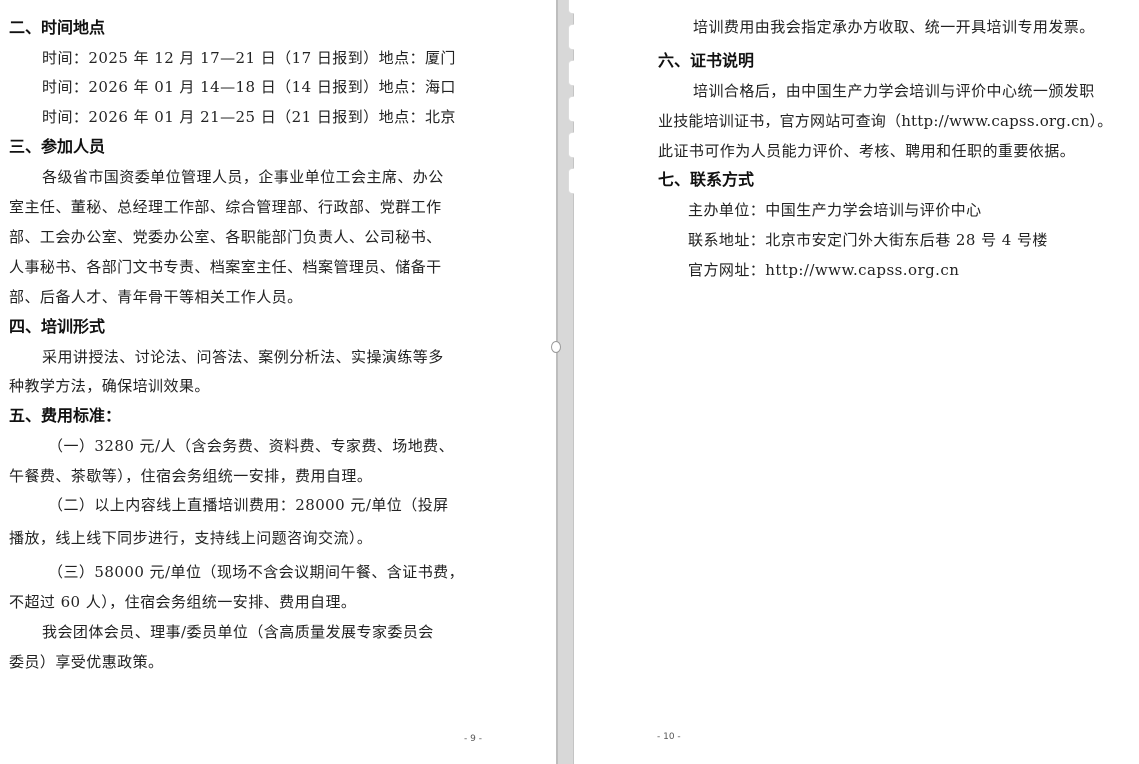 The width and height of the screenshot is (1139, 764). Describe the element at coordinates (225, 267) in the screenshot. I see `participants-line-4: 人事秘书、各部门文书专责、档案室主任、档案管理员、储备干` at that location.